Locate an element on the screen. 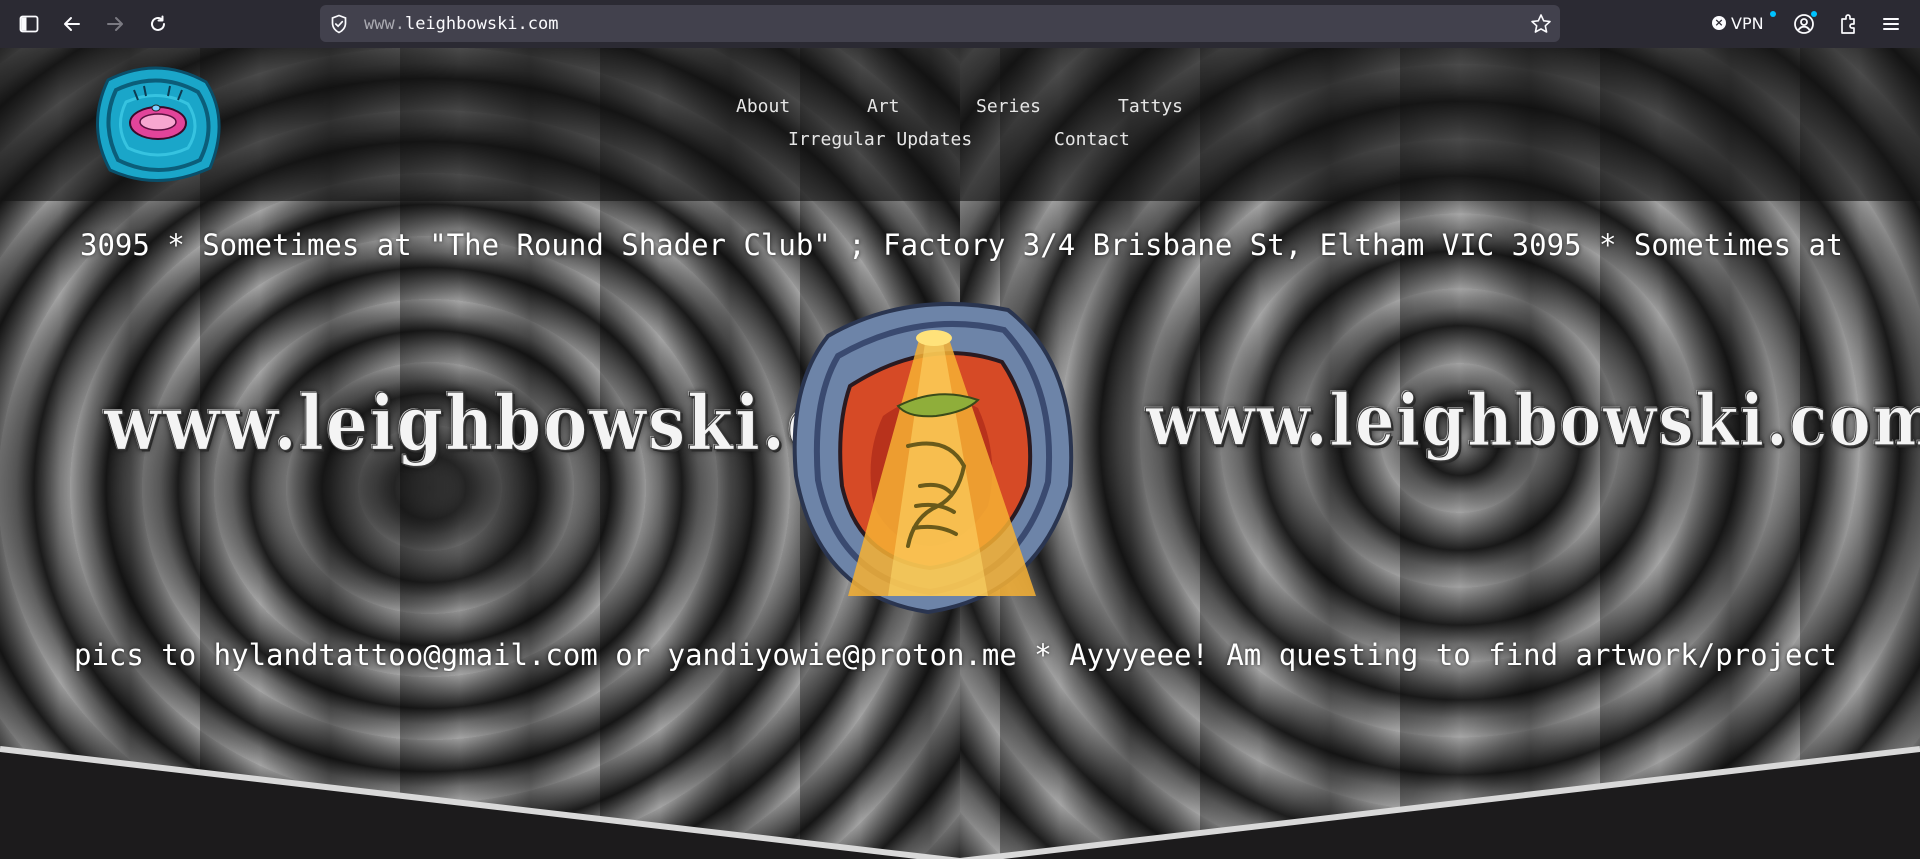 The image size is (1920, 859). vpn-label: VPN is located at coordinates (1747, 23).